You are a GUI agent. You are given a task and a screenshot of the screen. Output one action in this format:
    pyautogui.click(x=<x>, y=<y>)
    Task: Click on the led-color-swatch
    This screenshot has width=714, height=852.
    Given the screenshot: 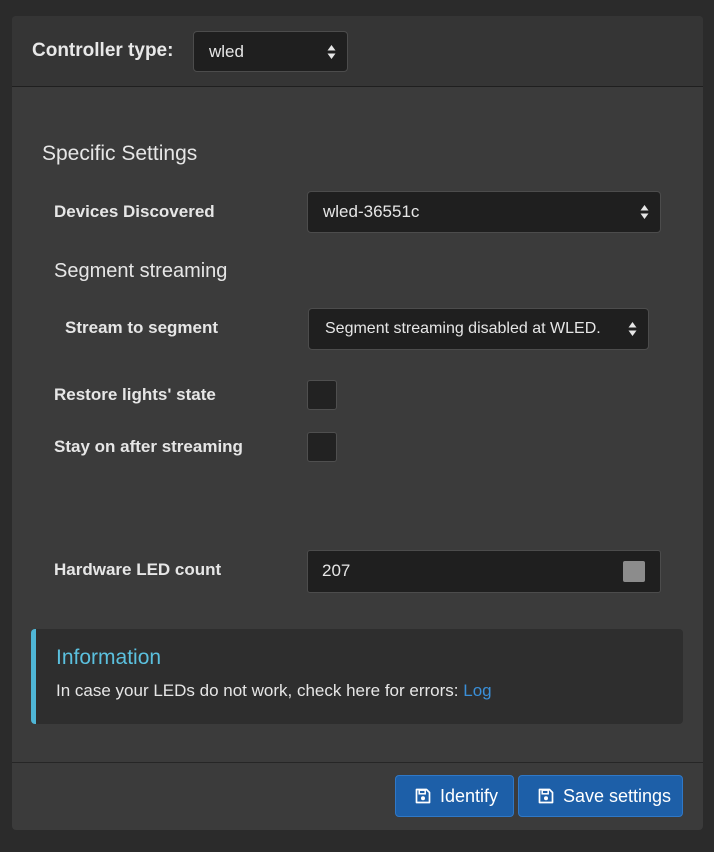 What is the action you would take?
    pyautogui.click(x=634, y=571)
    